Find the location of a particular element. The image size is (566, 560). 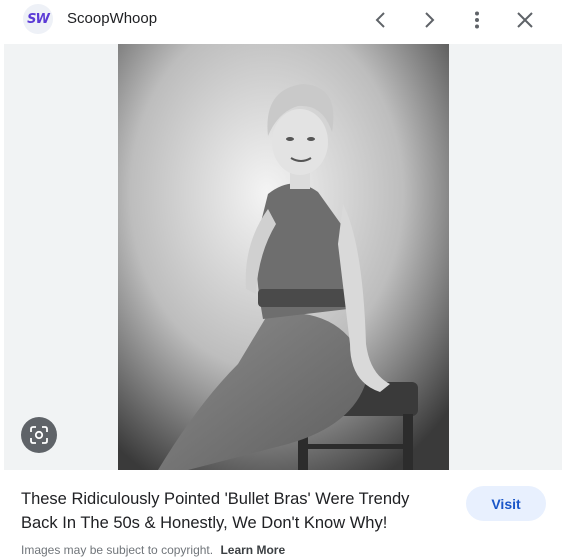

previous-button is located at coordinates (381, 20).